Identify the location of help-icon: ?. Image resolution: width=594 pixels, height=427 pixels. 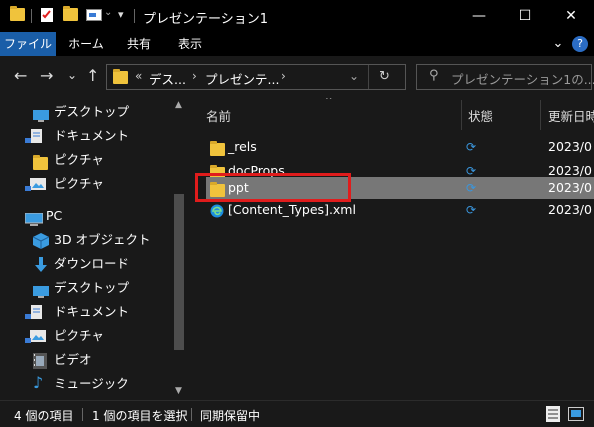
(580, 44).